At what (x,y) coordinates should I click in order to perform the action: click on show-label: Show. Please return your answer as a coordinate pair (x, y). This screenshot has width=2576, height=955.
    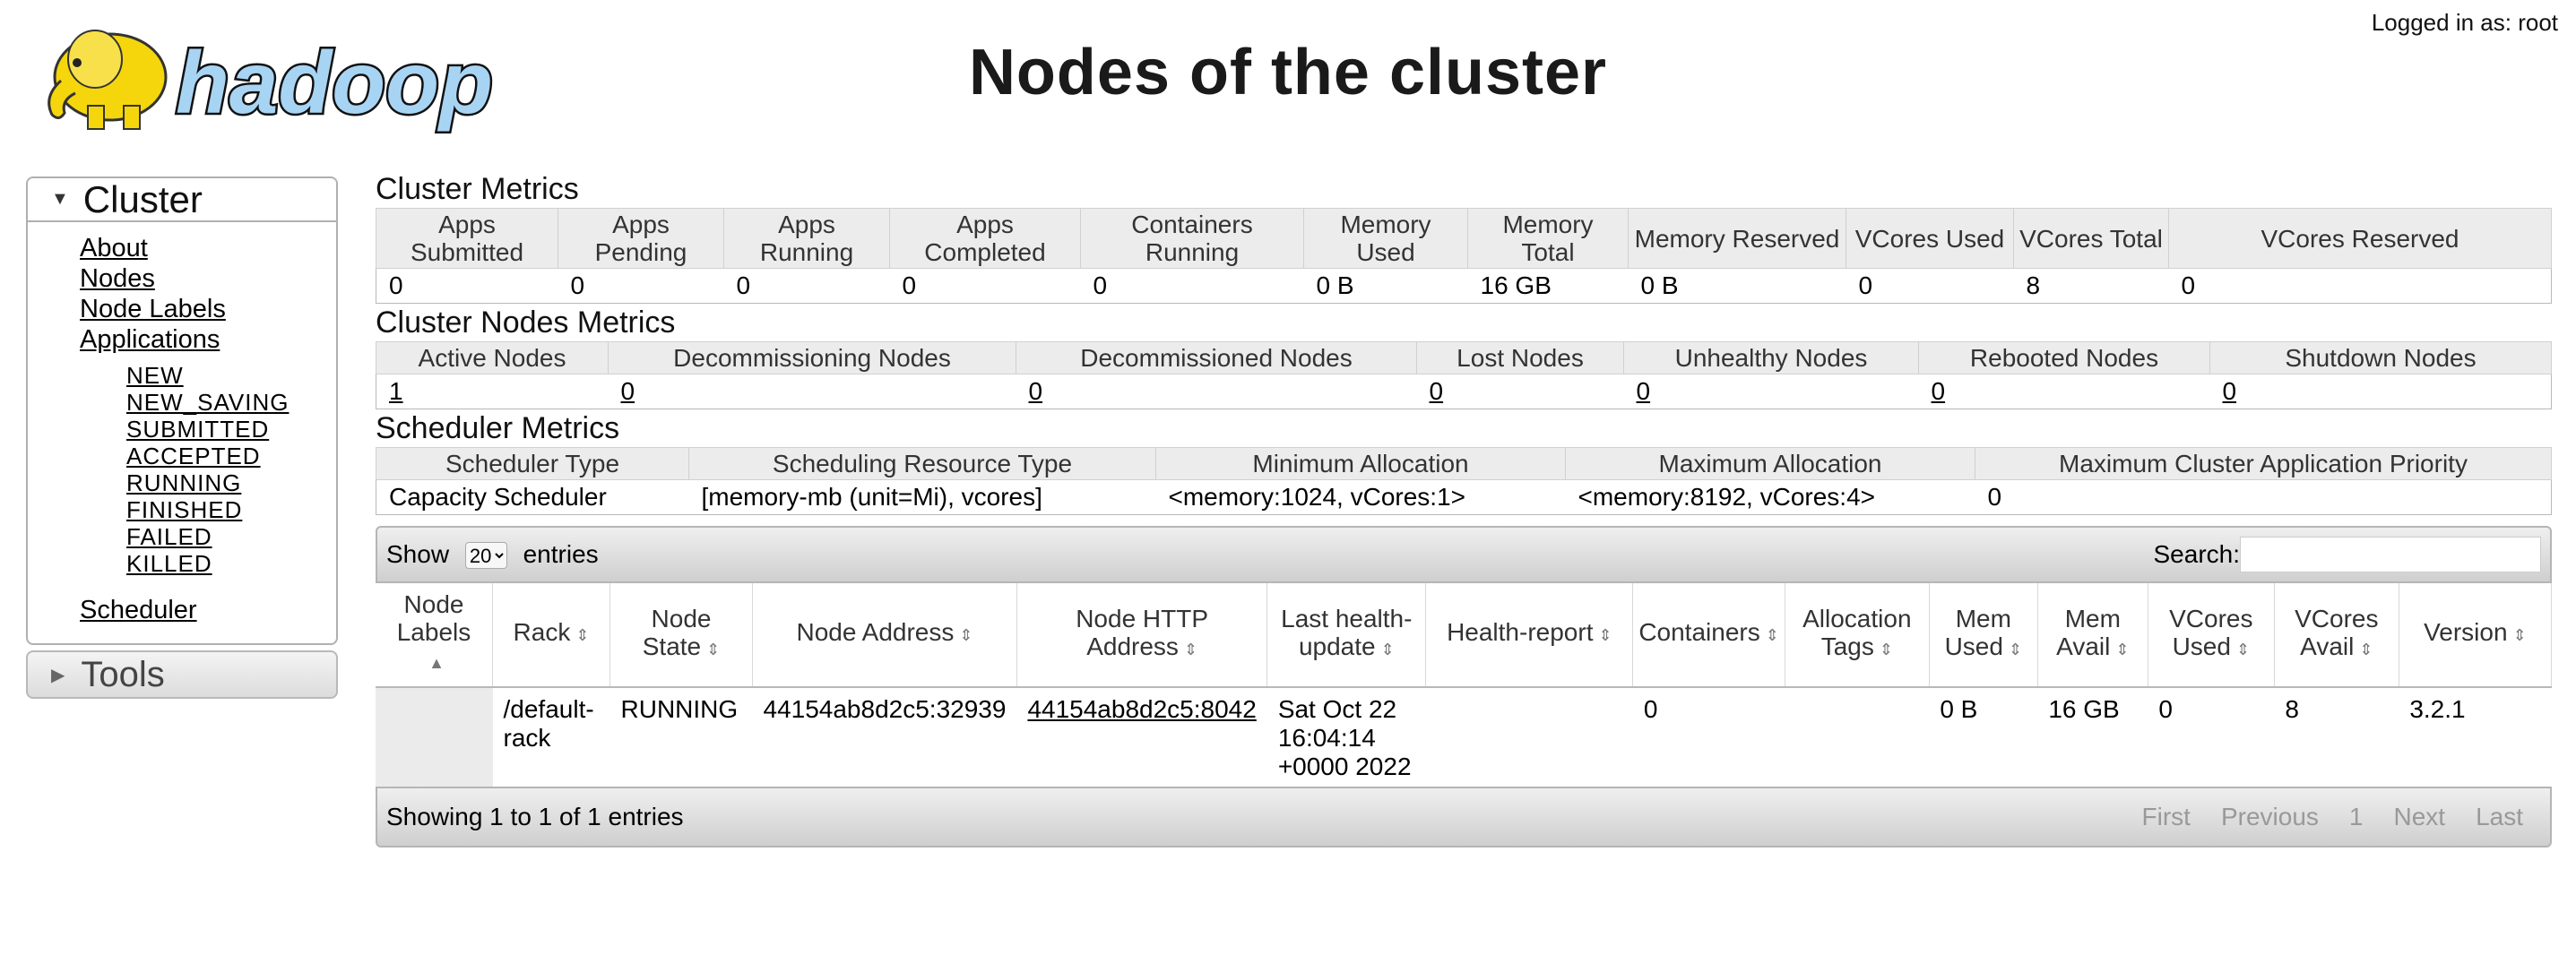
    Looking at the image, I should click on (418, 553).